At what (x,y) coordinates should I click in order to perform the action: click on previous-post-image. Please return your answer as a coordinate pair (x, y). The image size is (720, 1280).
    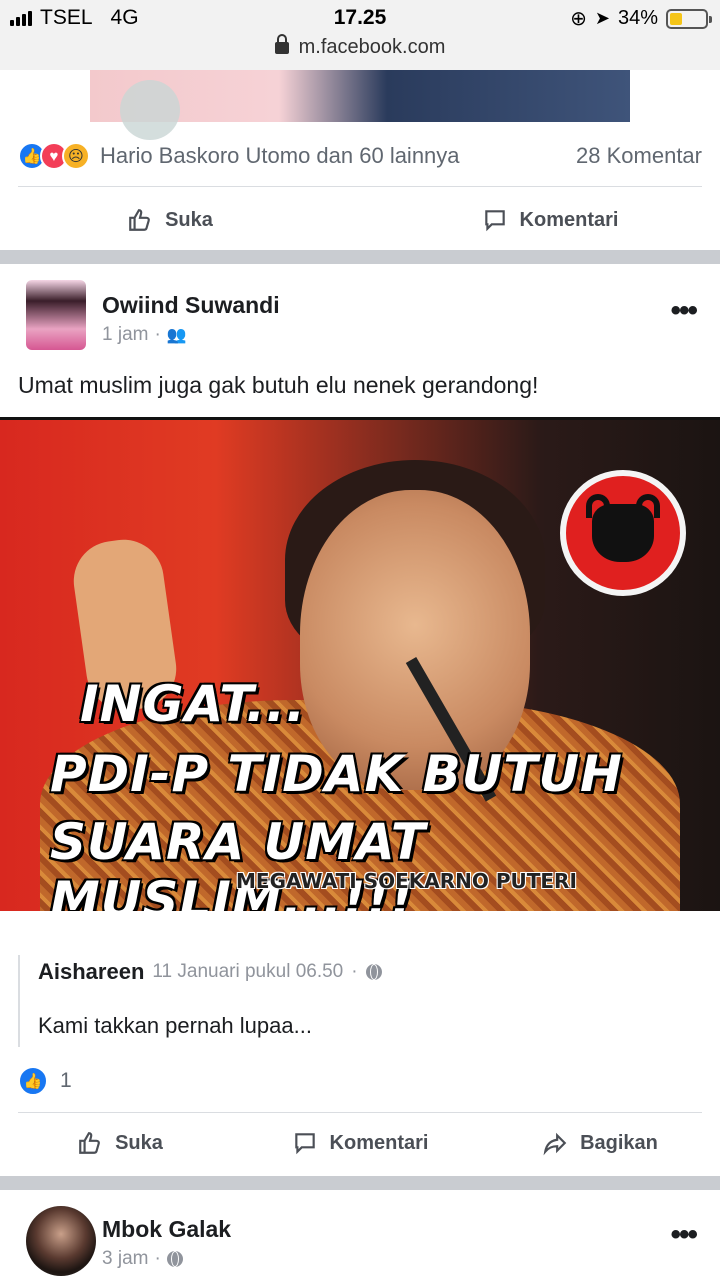
    Looking at the image, I should click on (360, 105).